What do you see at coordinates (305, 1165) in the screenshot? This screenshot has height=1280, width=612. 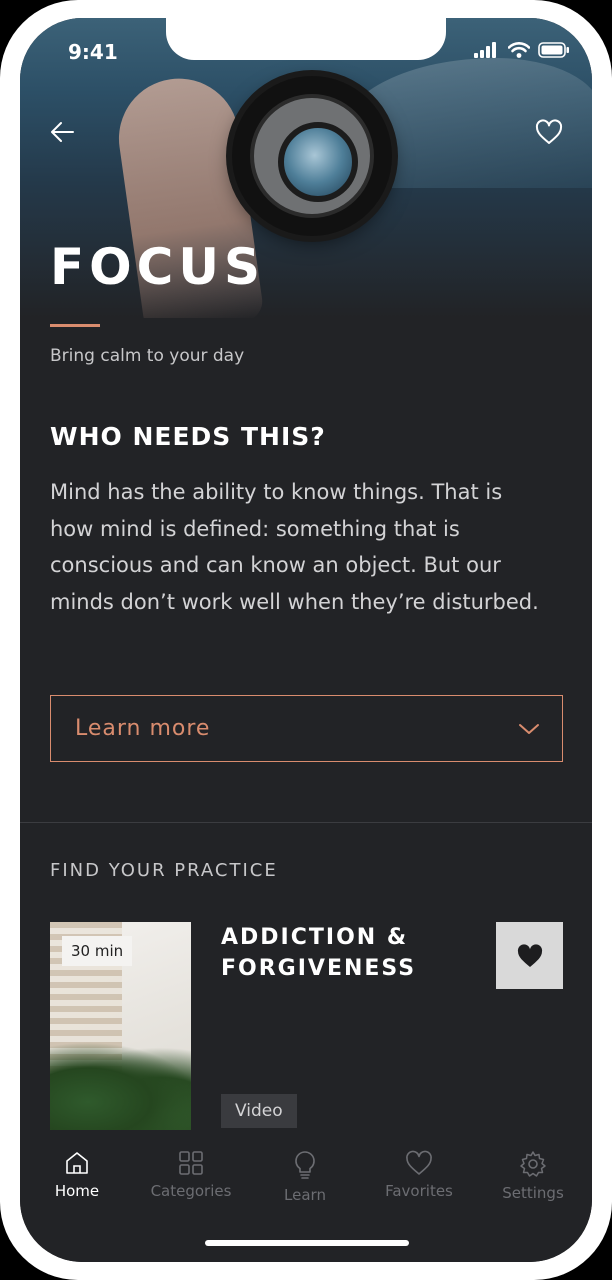 I see `lightbulb-icon` at bounding box center [305, 1165].